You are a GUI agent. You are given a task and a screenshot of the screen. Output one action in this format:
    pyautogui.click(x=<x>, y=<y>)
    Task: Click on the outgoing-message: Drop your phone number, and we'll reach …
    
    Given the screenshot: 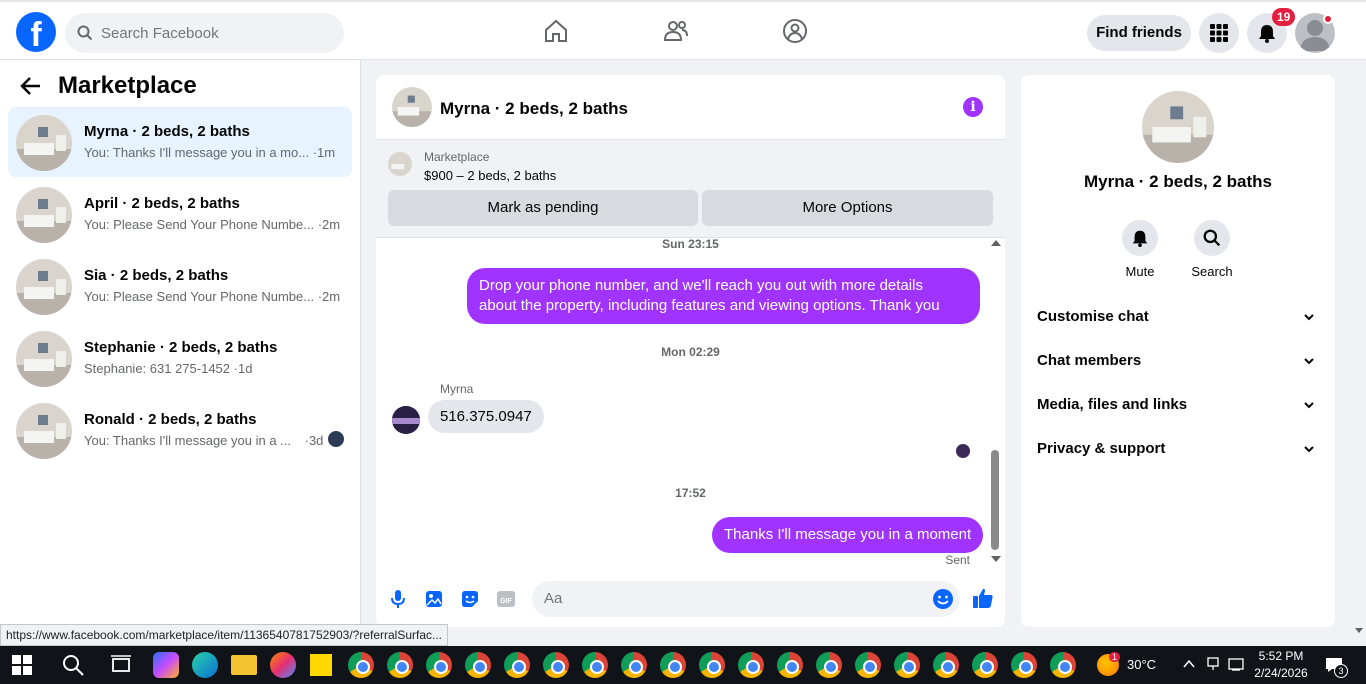 What is the action you would take?
    pyautogui.click(x=723, y=296)
    